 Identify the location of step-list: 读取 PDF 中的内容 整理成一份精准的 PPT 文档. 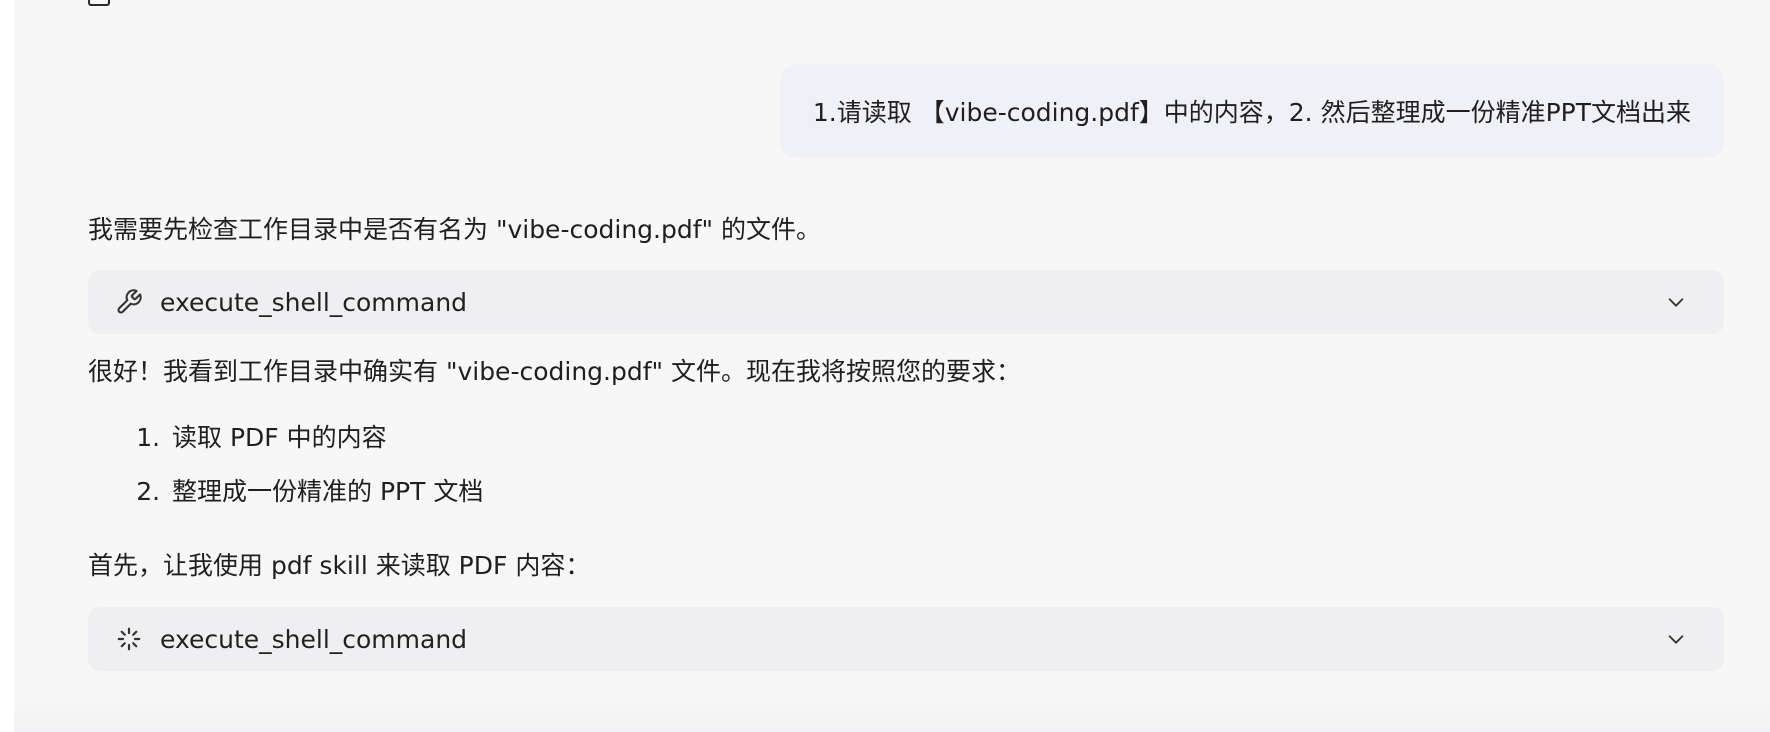
(285, 474).